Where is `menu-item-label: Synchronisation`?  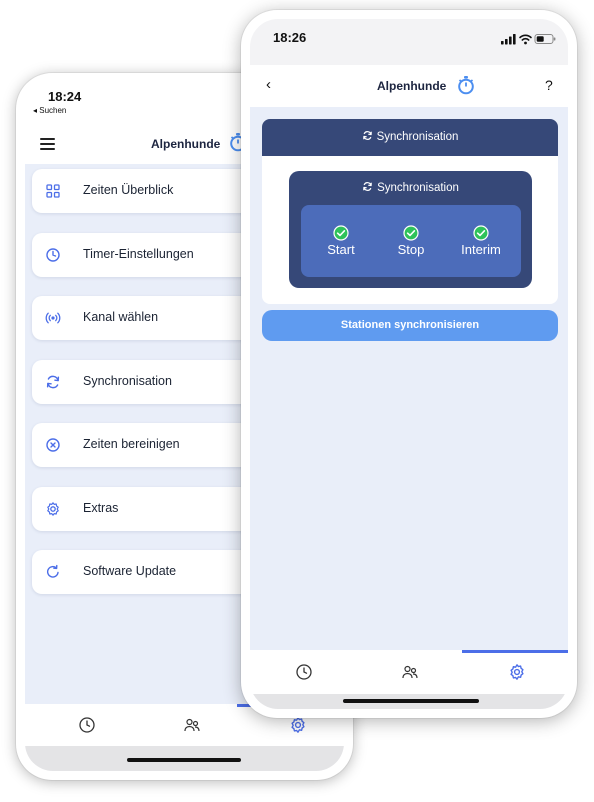
menu-item-label: Synchronisation is located at coordinates (127, 381).